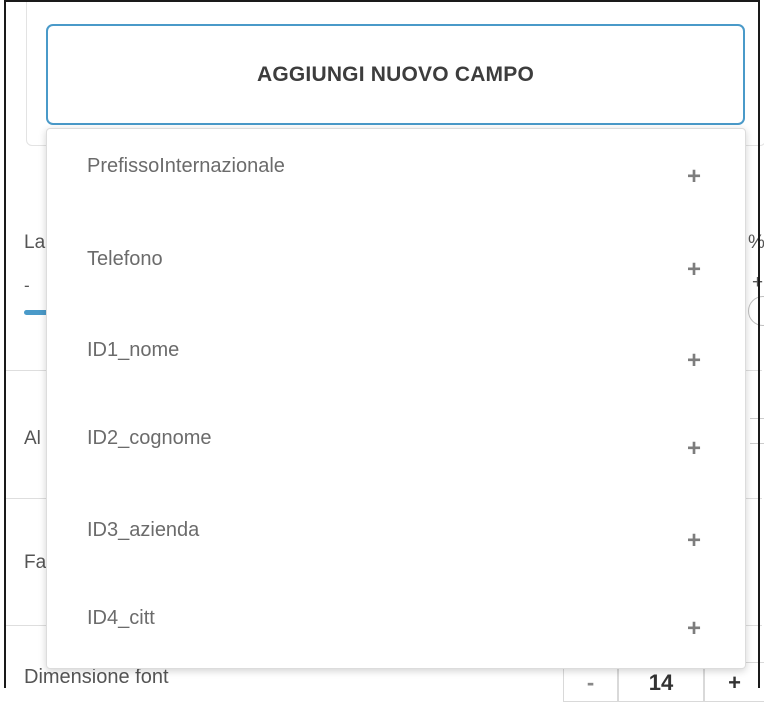 The height and width of the screenshot is (703, 764). I want to click on dropdown-item-label: Telefono, so click(125, 259).